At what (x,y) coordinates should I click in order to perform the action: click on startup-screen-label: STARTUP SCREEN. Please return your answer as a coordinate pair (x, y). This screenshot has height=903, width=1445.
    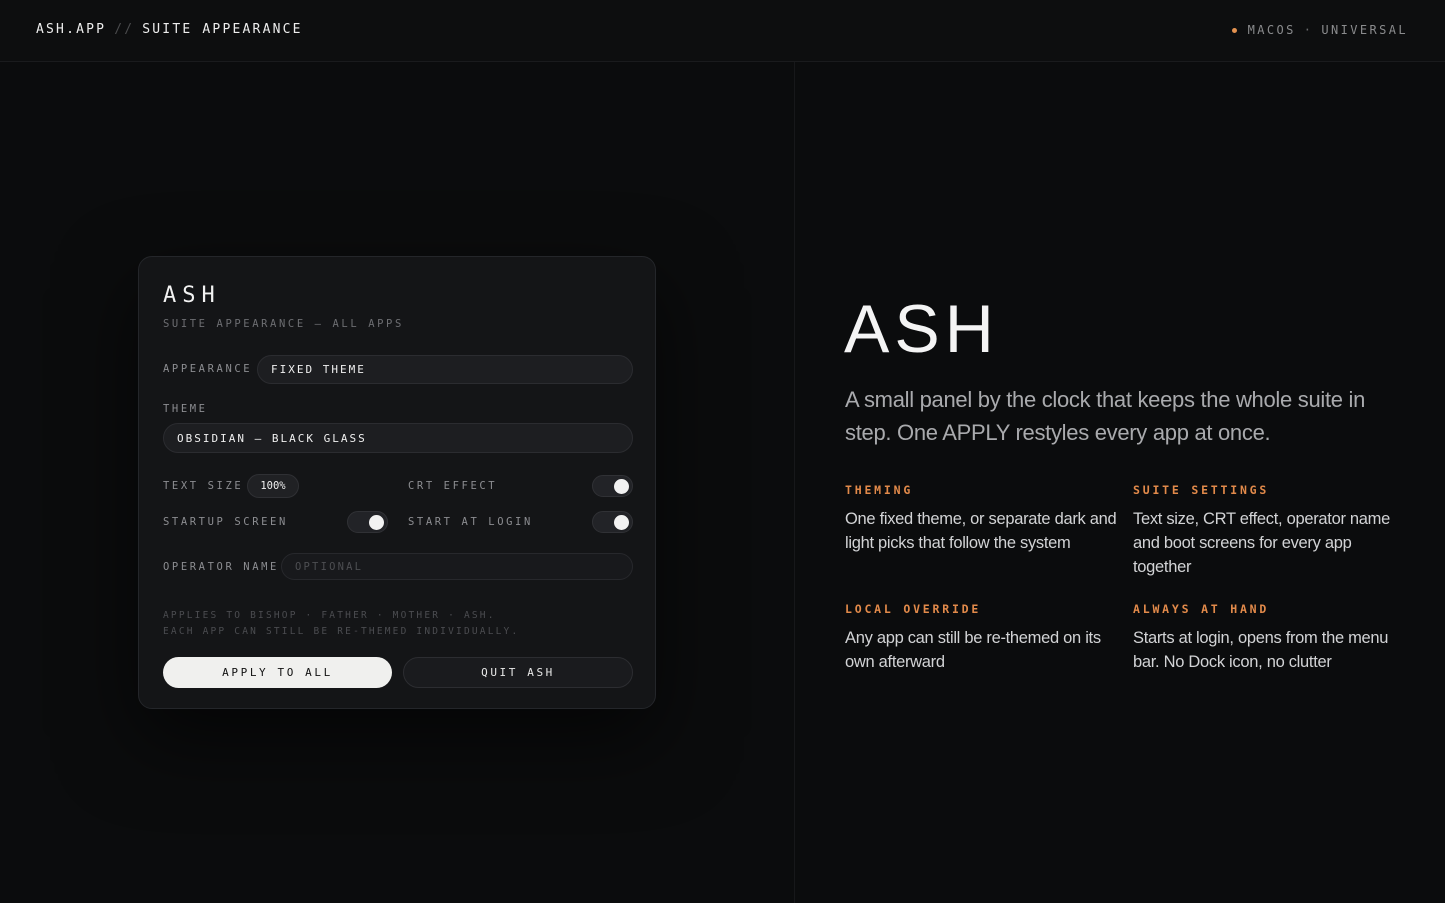
    Looking at the image, I should click on (225, 522).